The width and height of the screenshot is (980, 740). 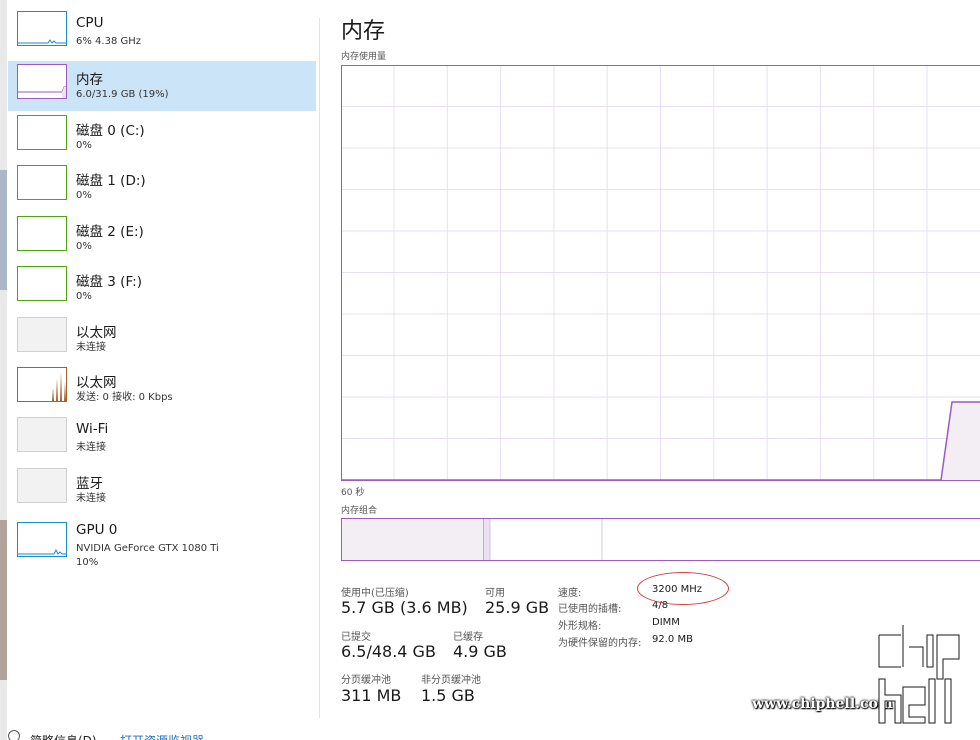 What do you see at coordinates (162, 137) in the screenshot?
I see `sidebar-item-disk-0: 磁盘 0 (C:) 0%` at bounding box center [162, 137].